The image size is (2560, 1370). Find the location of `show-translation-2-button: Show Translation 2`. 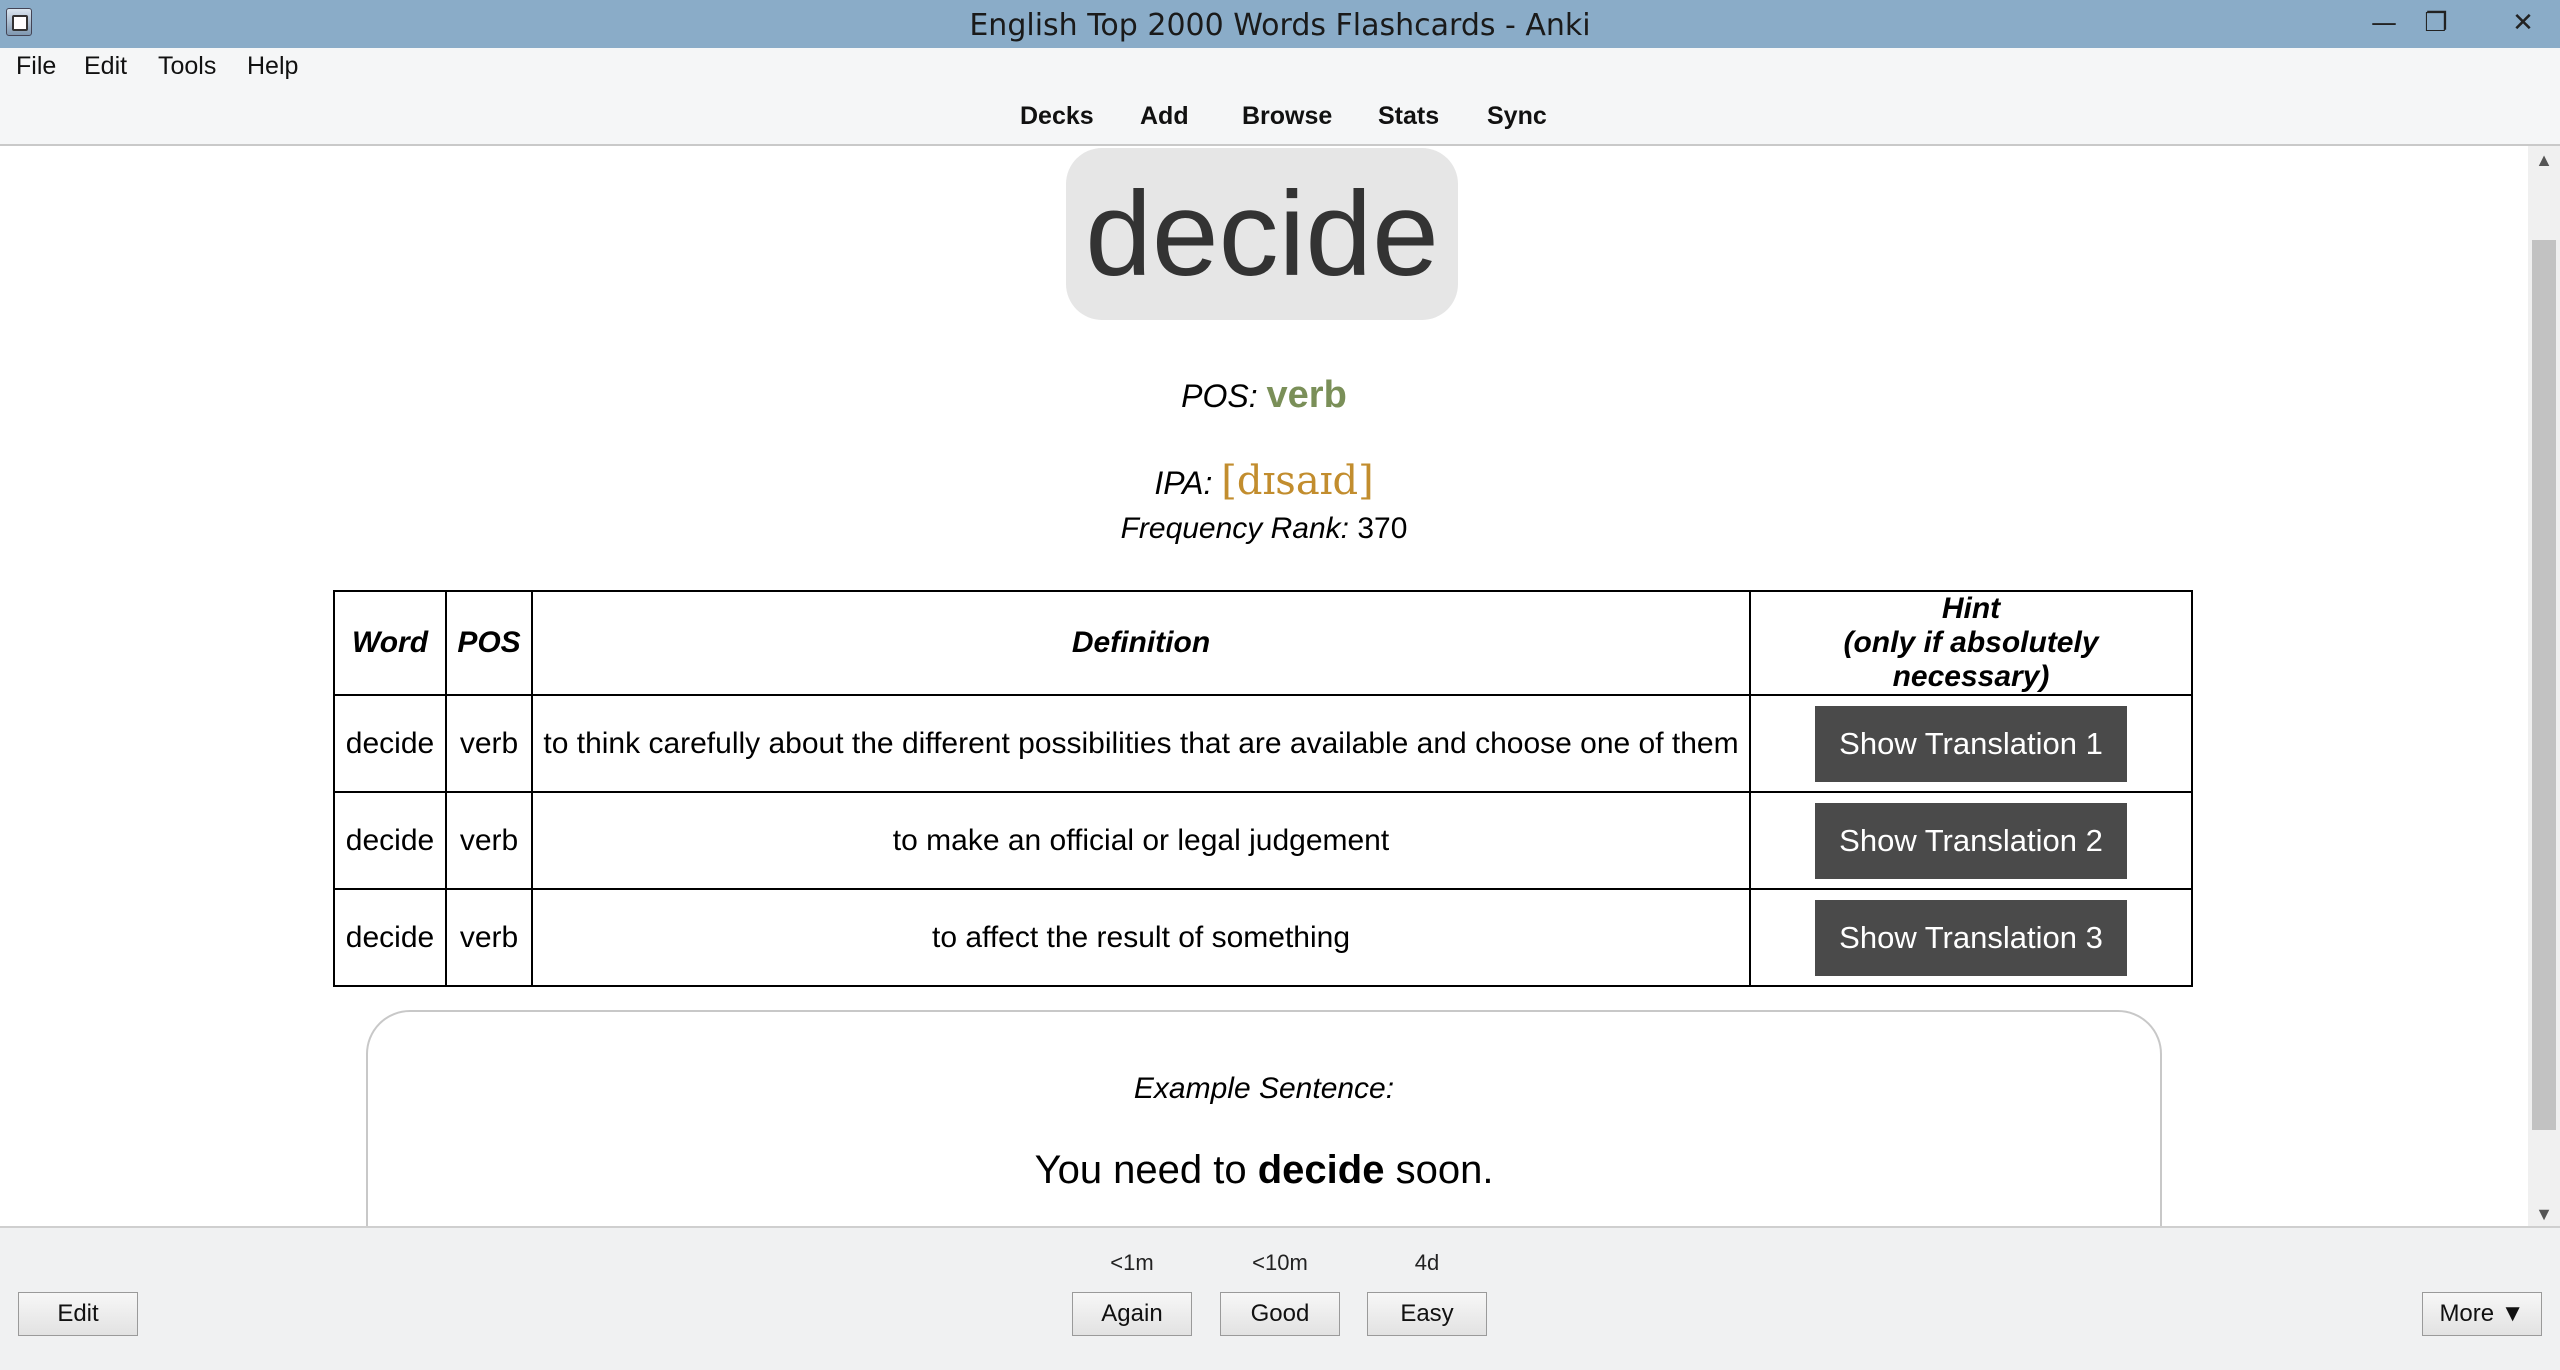

show-translation-2-button: Show Translation 2 is located at coordinates (1971, 840).